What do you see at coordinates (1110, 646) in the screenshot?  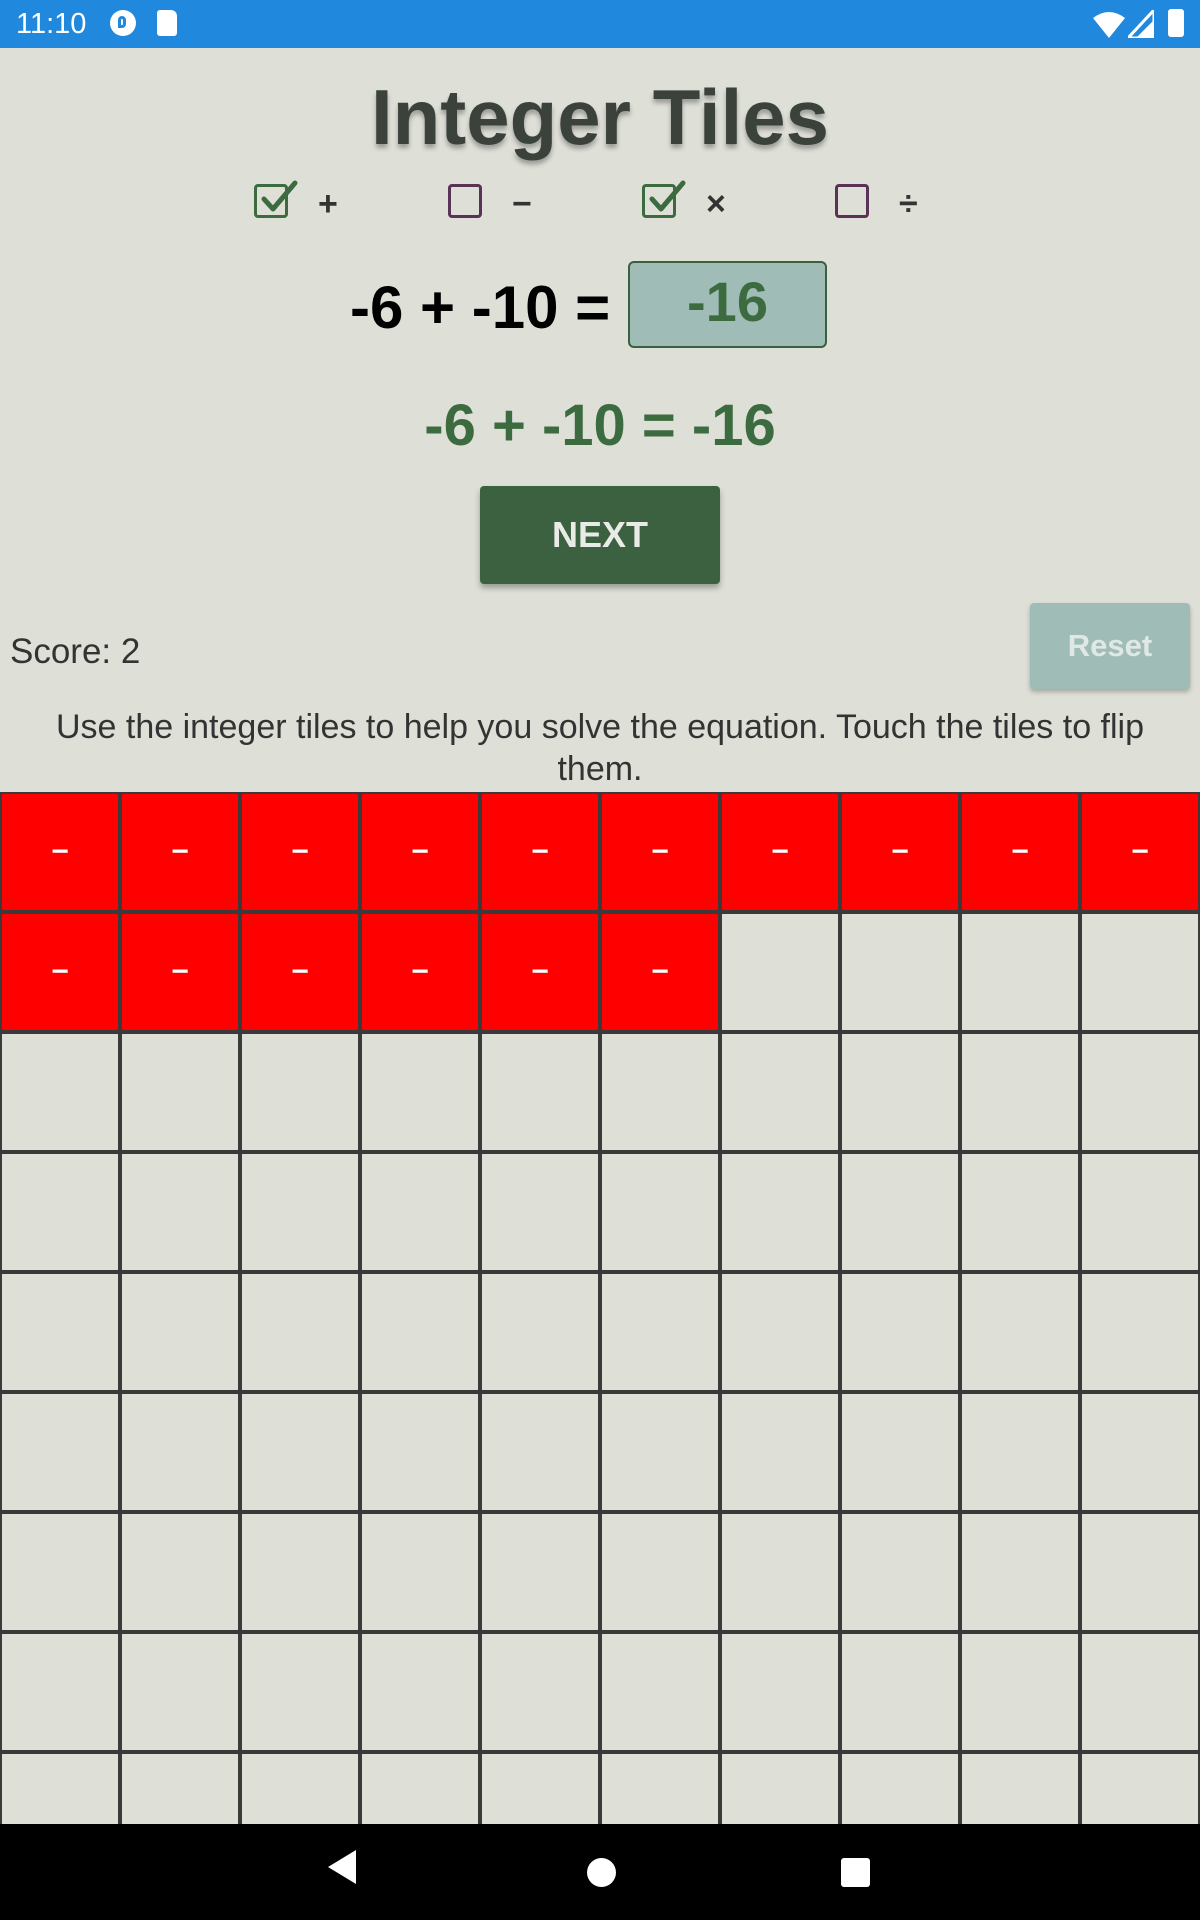 I see `reset-button: Reset` at bounding box center [1110, 646].